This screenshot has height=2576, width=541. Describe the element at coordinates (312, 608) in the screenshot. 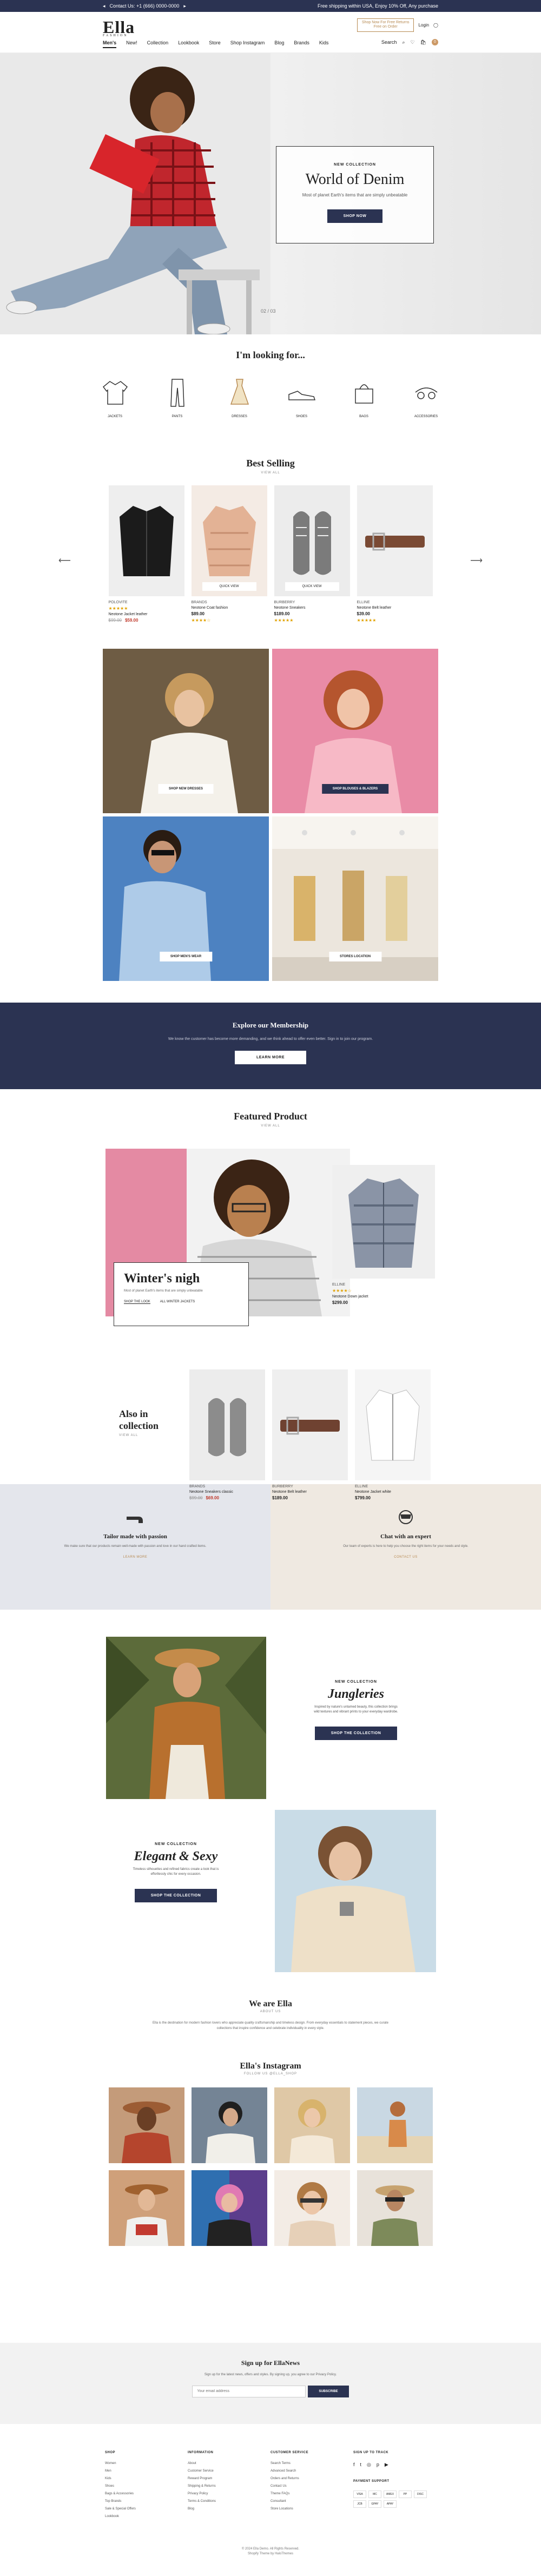

I see `product-name: Neotone Sneakers` at that location.